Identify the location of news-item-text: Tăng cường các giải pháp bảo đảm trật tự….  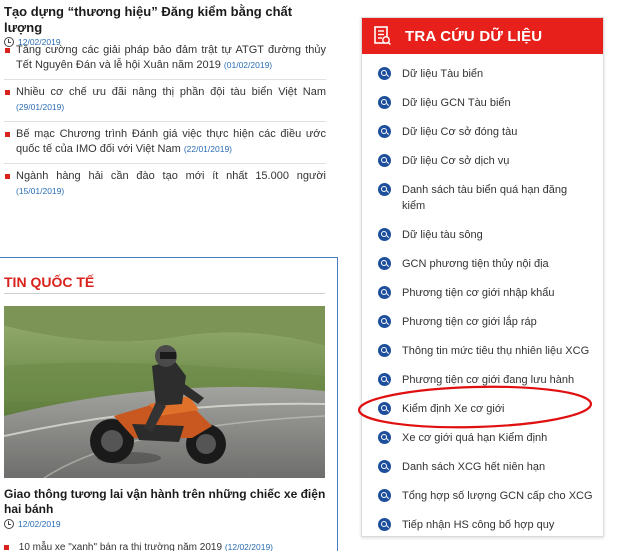
(171, 57).